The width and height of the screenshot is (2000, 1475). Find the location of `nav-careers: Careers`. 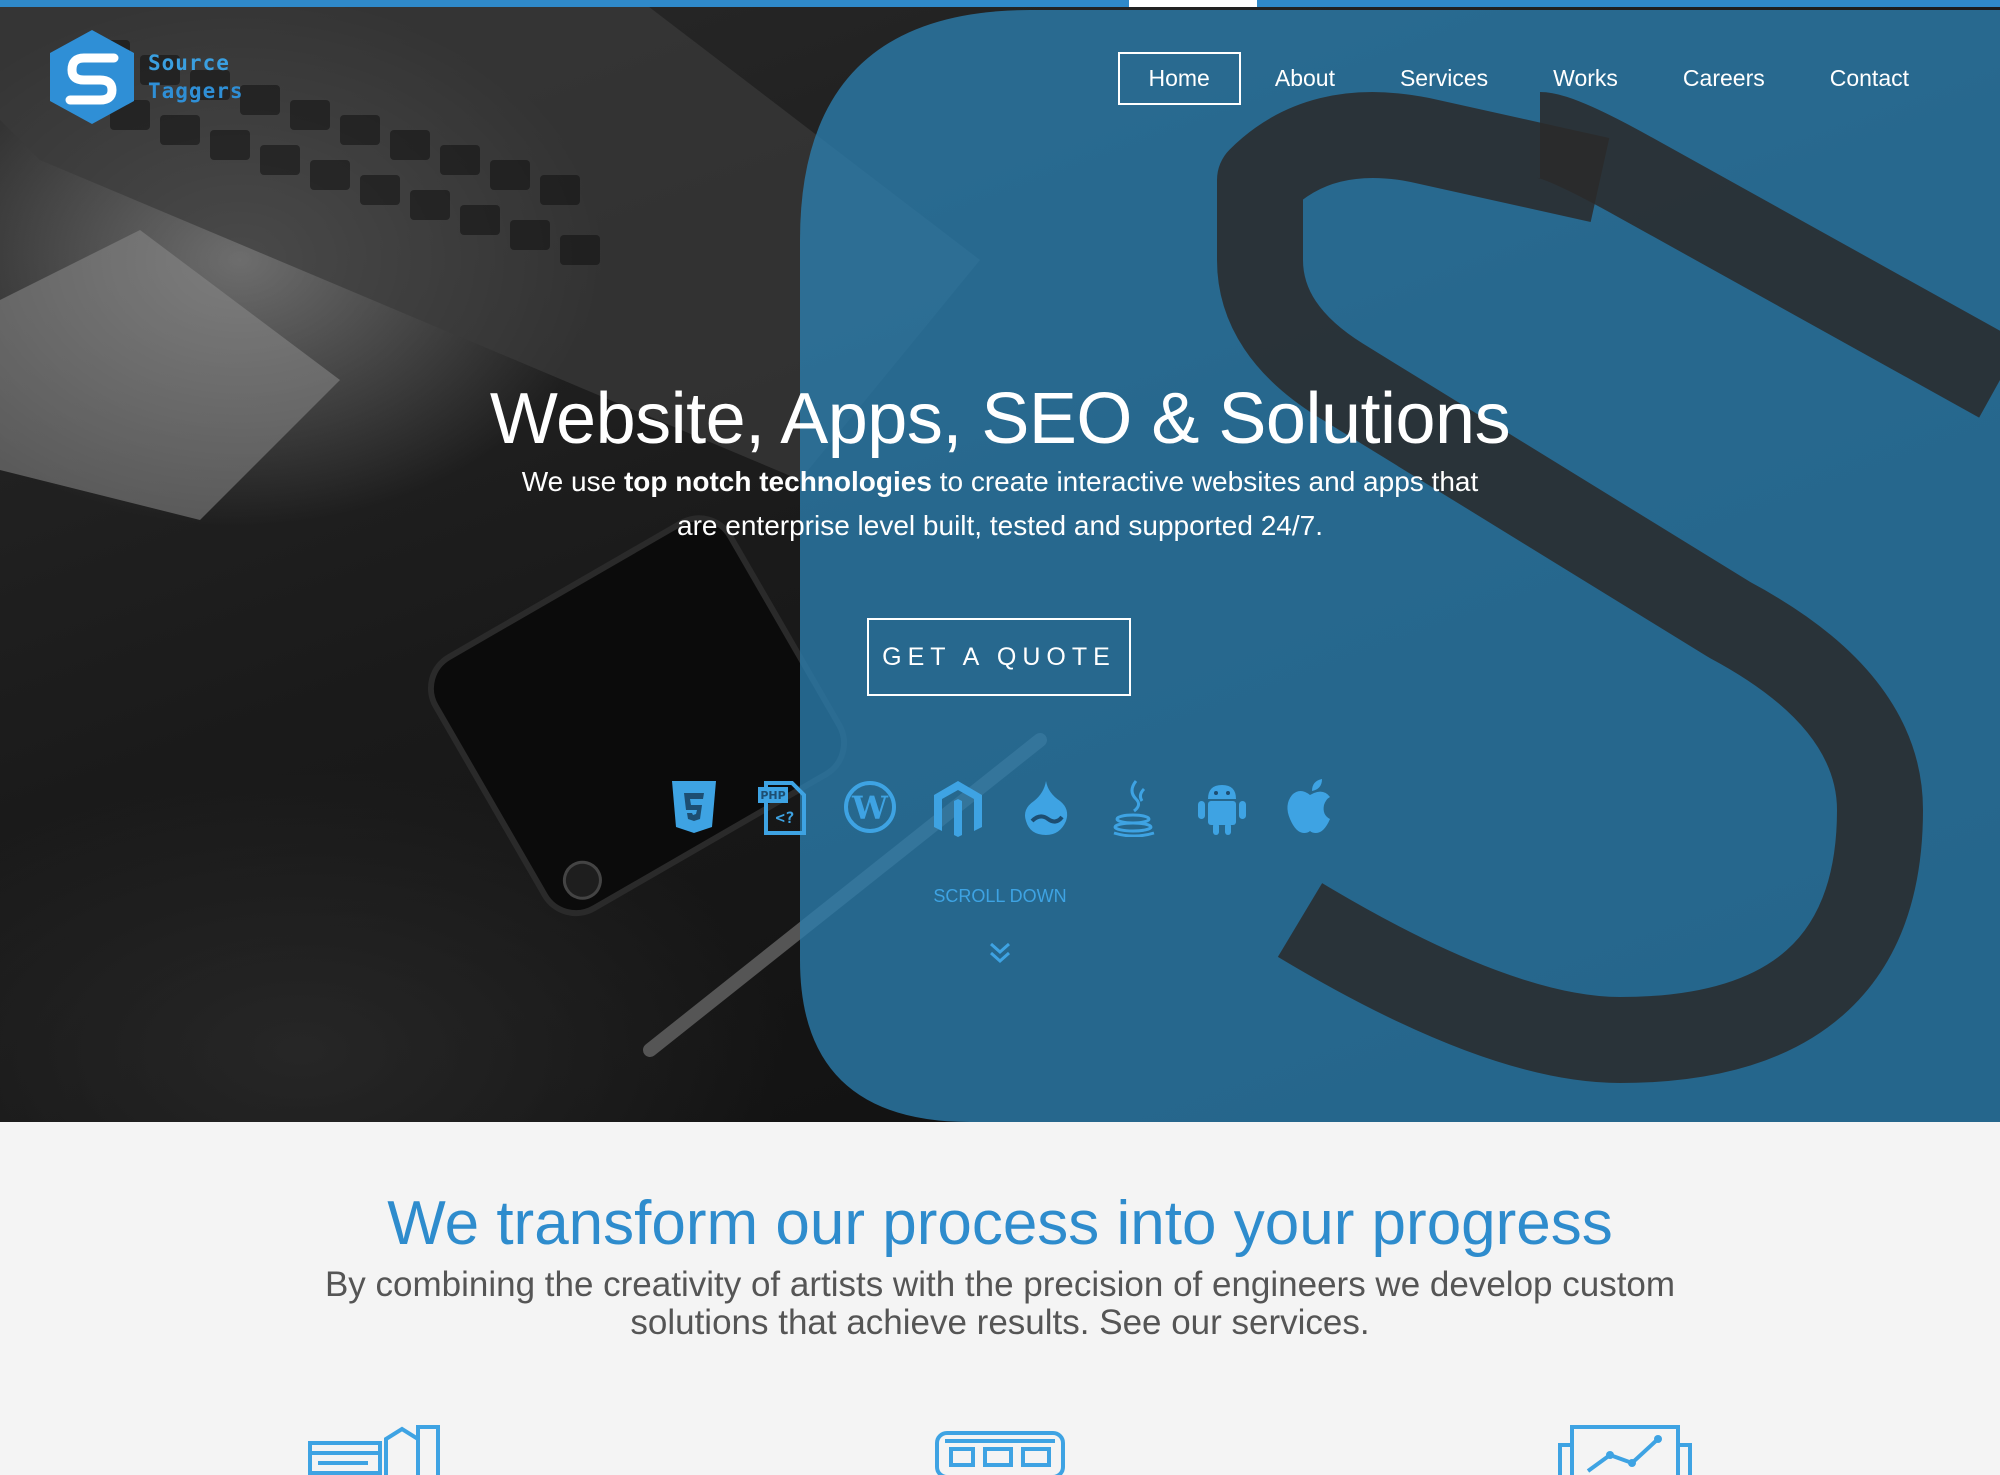

nav-careers: Careers is located at coordinates (1724, 78).